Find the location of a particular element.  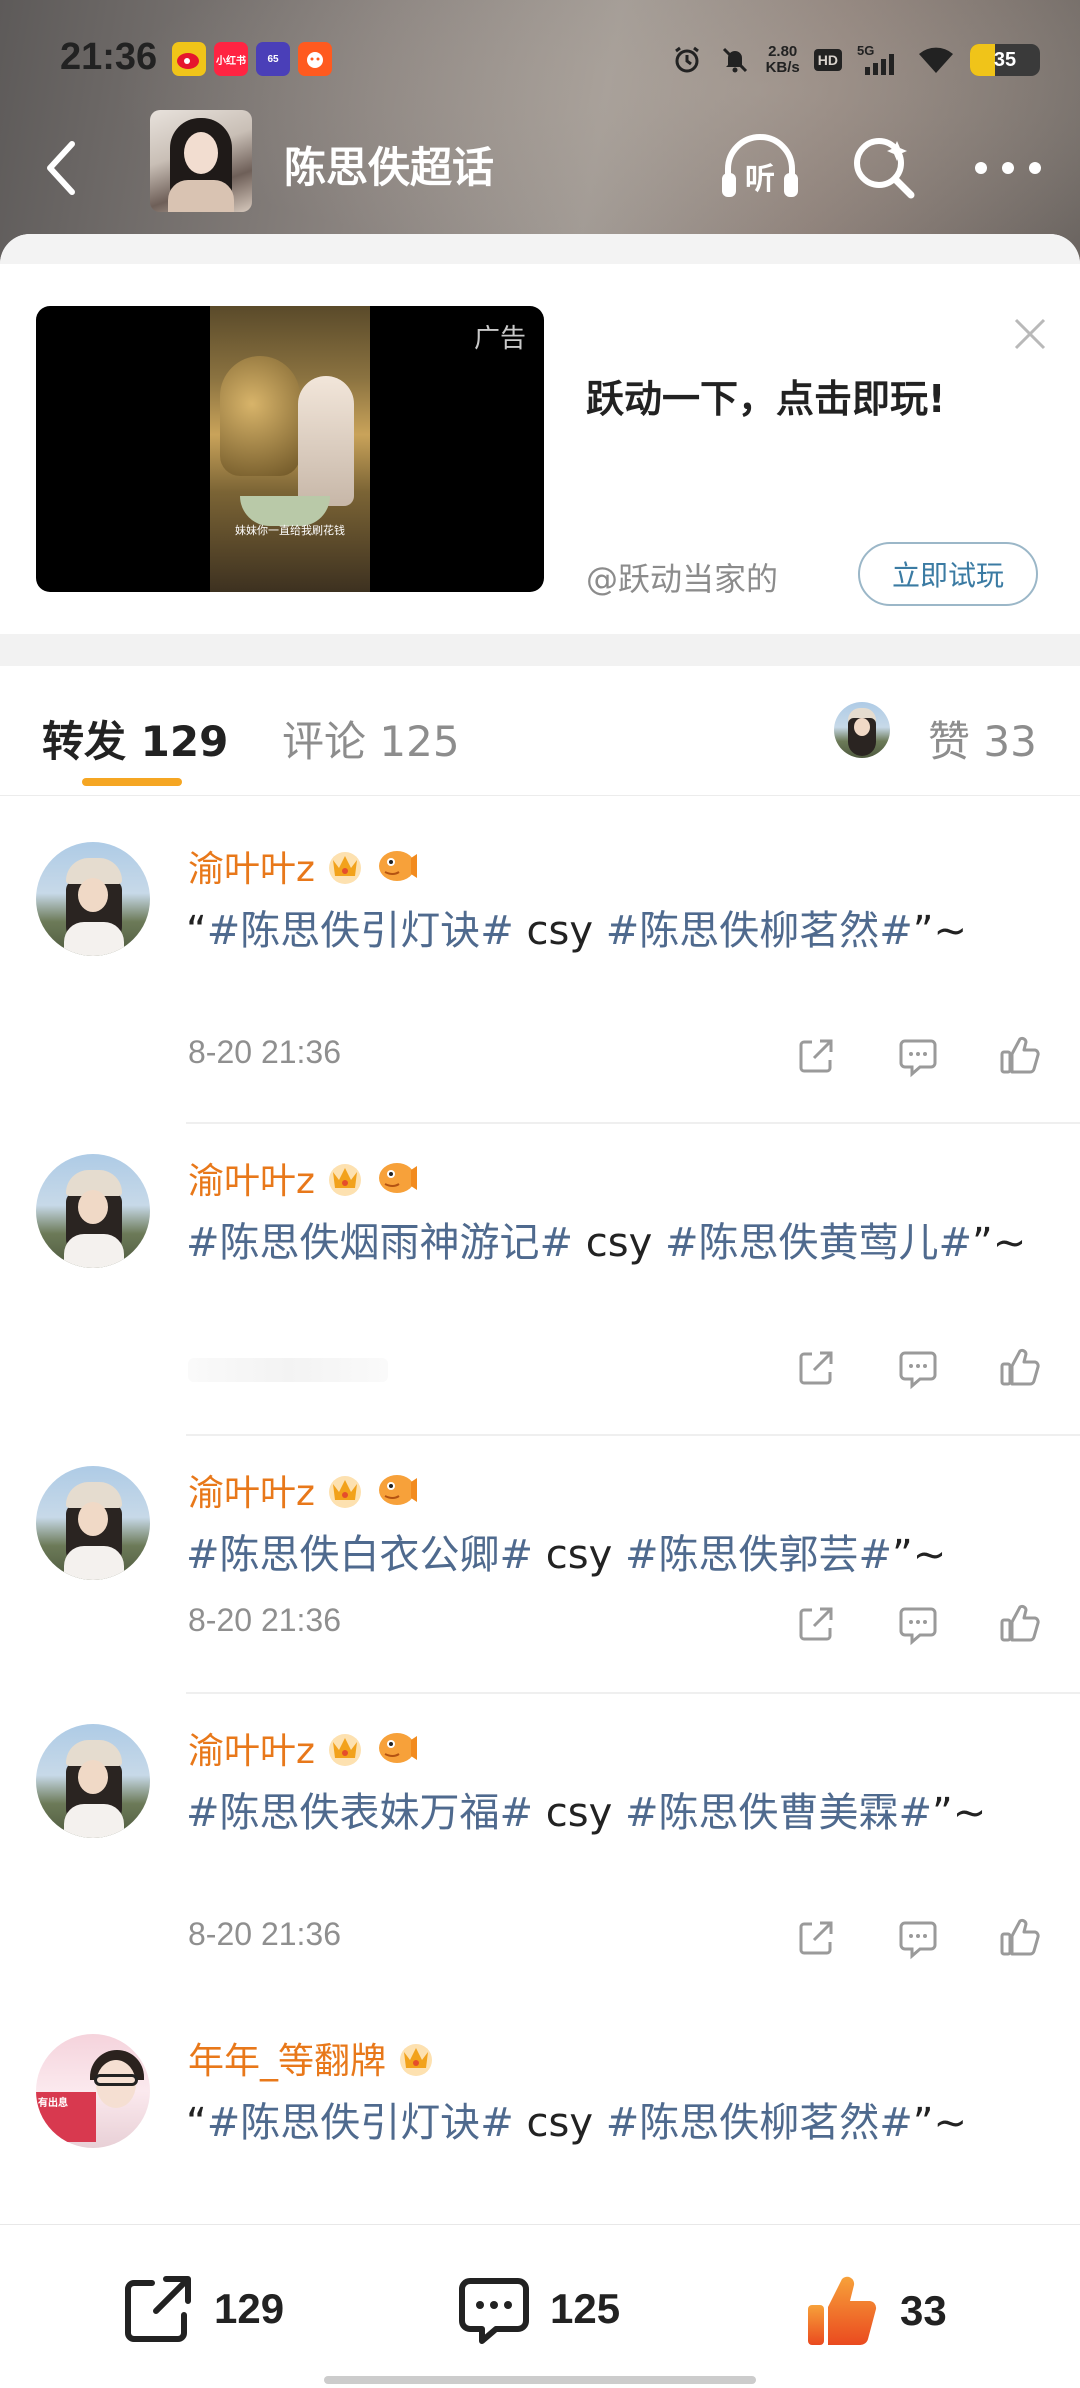

nav-bar: 陈思佚超话 听 is located at coordinates (540, 165).